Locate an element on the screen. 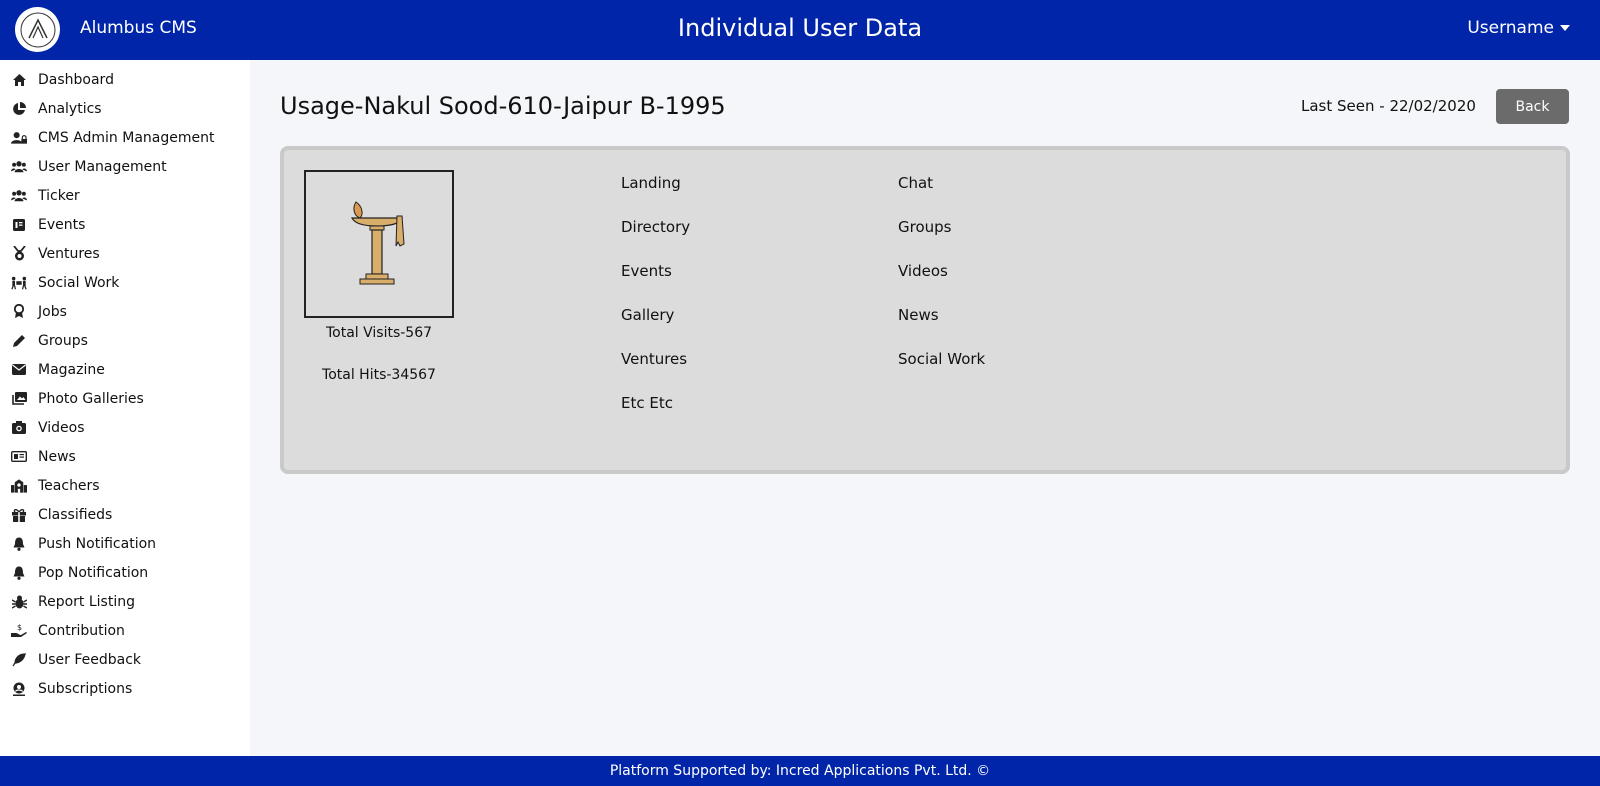  username-label: Username is located at coordinates (1510, 28).